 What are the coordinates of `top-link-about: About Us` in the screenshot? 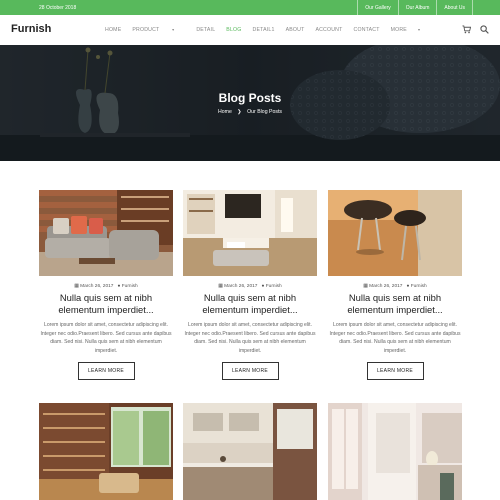 It's located at (454, 7).